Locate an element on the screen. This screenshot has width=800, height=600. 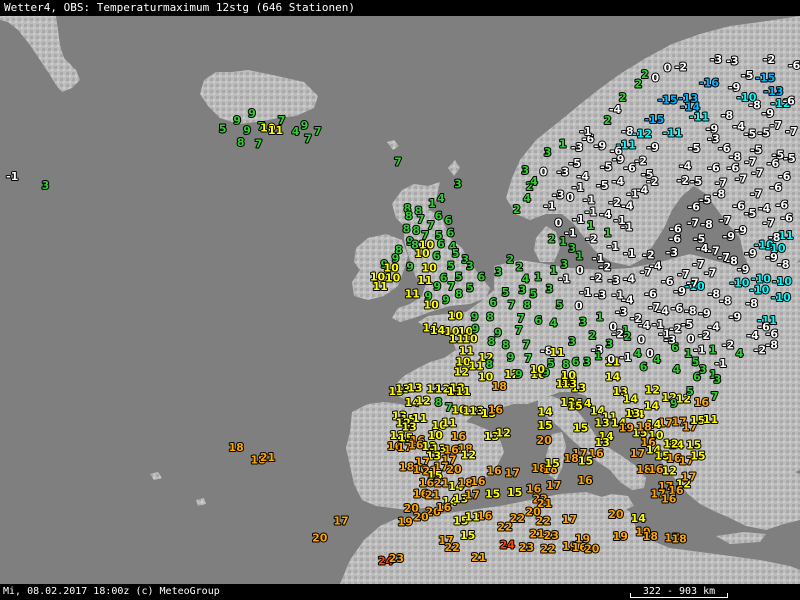
temperature-label: 22 is located at coordinates (543, 520).